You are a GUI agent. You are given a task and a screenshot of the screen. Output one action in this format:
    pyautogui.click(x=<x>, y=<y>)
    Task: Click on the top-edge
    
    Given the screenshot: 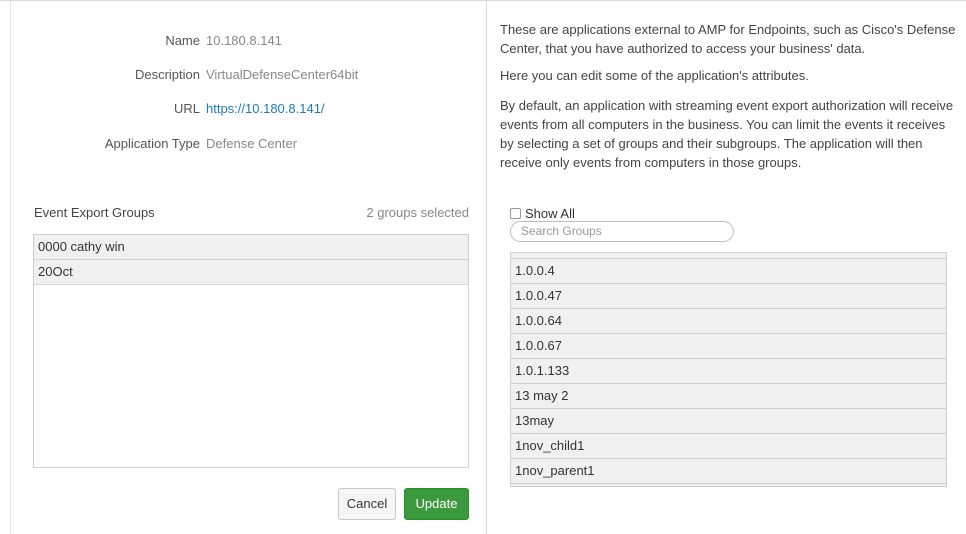 What is the action you would take?
    pyautogui.click(x=483, y=2)
    